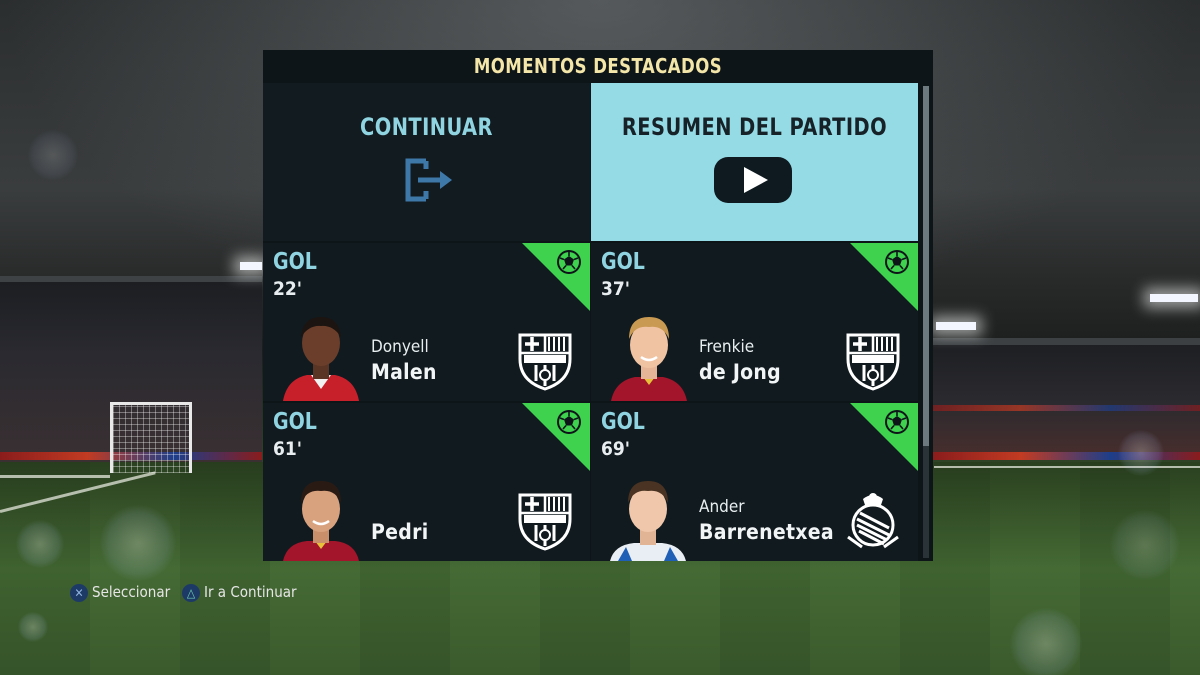  Describe the element at coordinates (288, 449) in the screenshot. I see `event-minute: 61'` at that location.